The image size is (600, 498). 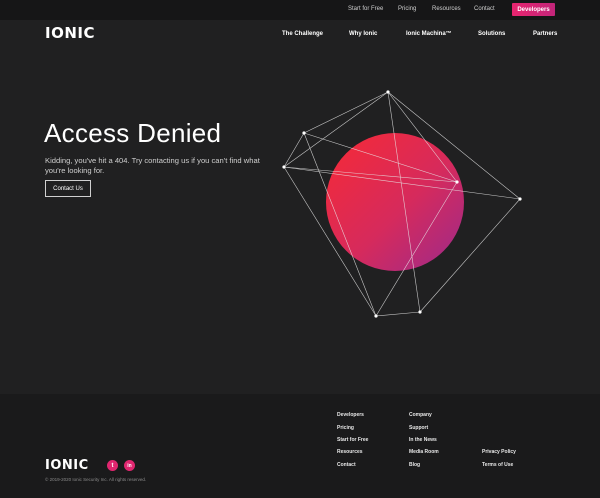 What do you see at coordinates (497, 465) in the screenshot?
I see `footer-link-terms-of-use: Terms of Use` at bounding box center [497, 465].